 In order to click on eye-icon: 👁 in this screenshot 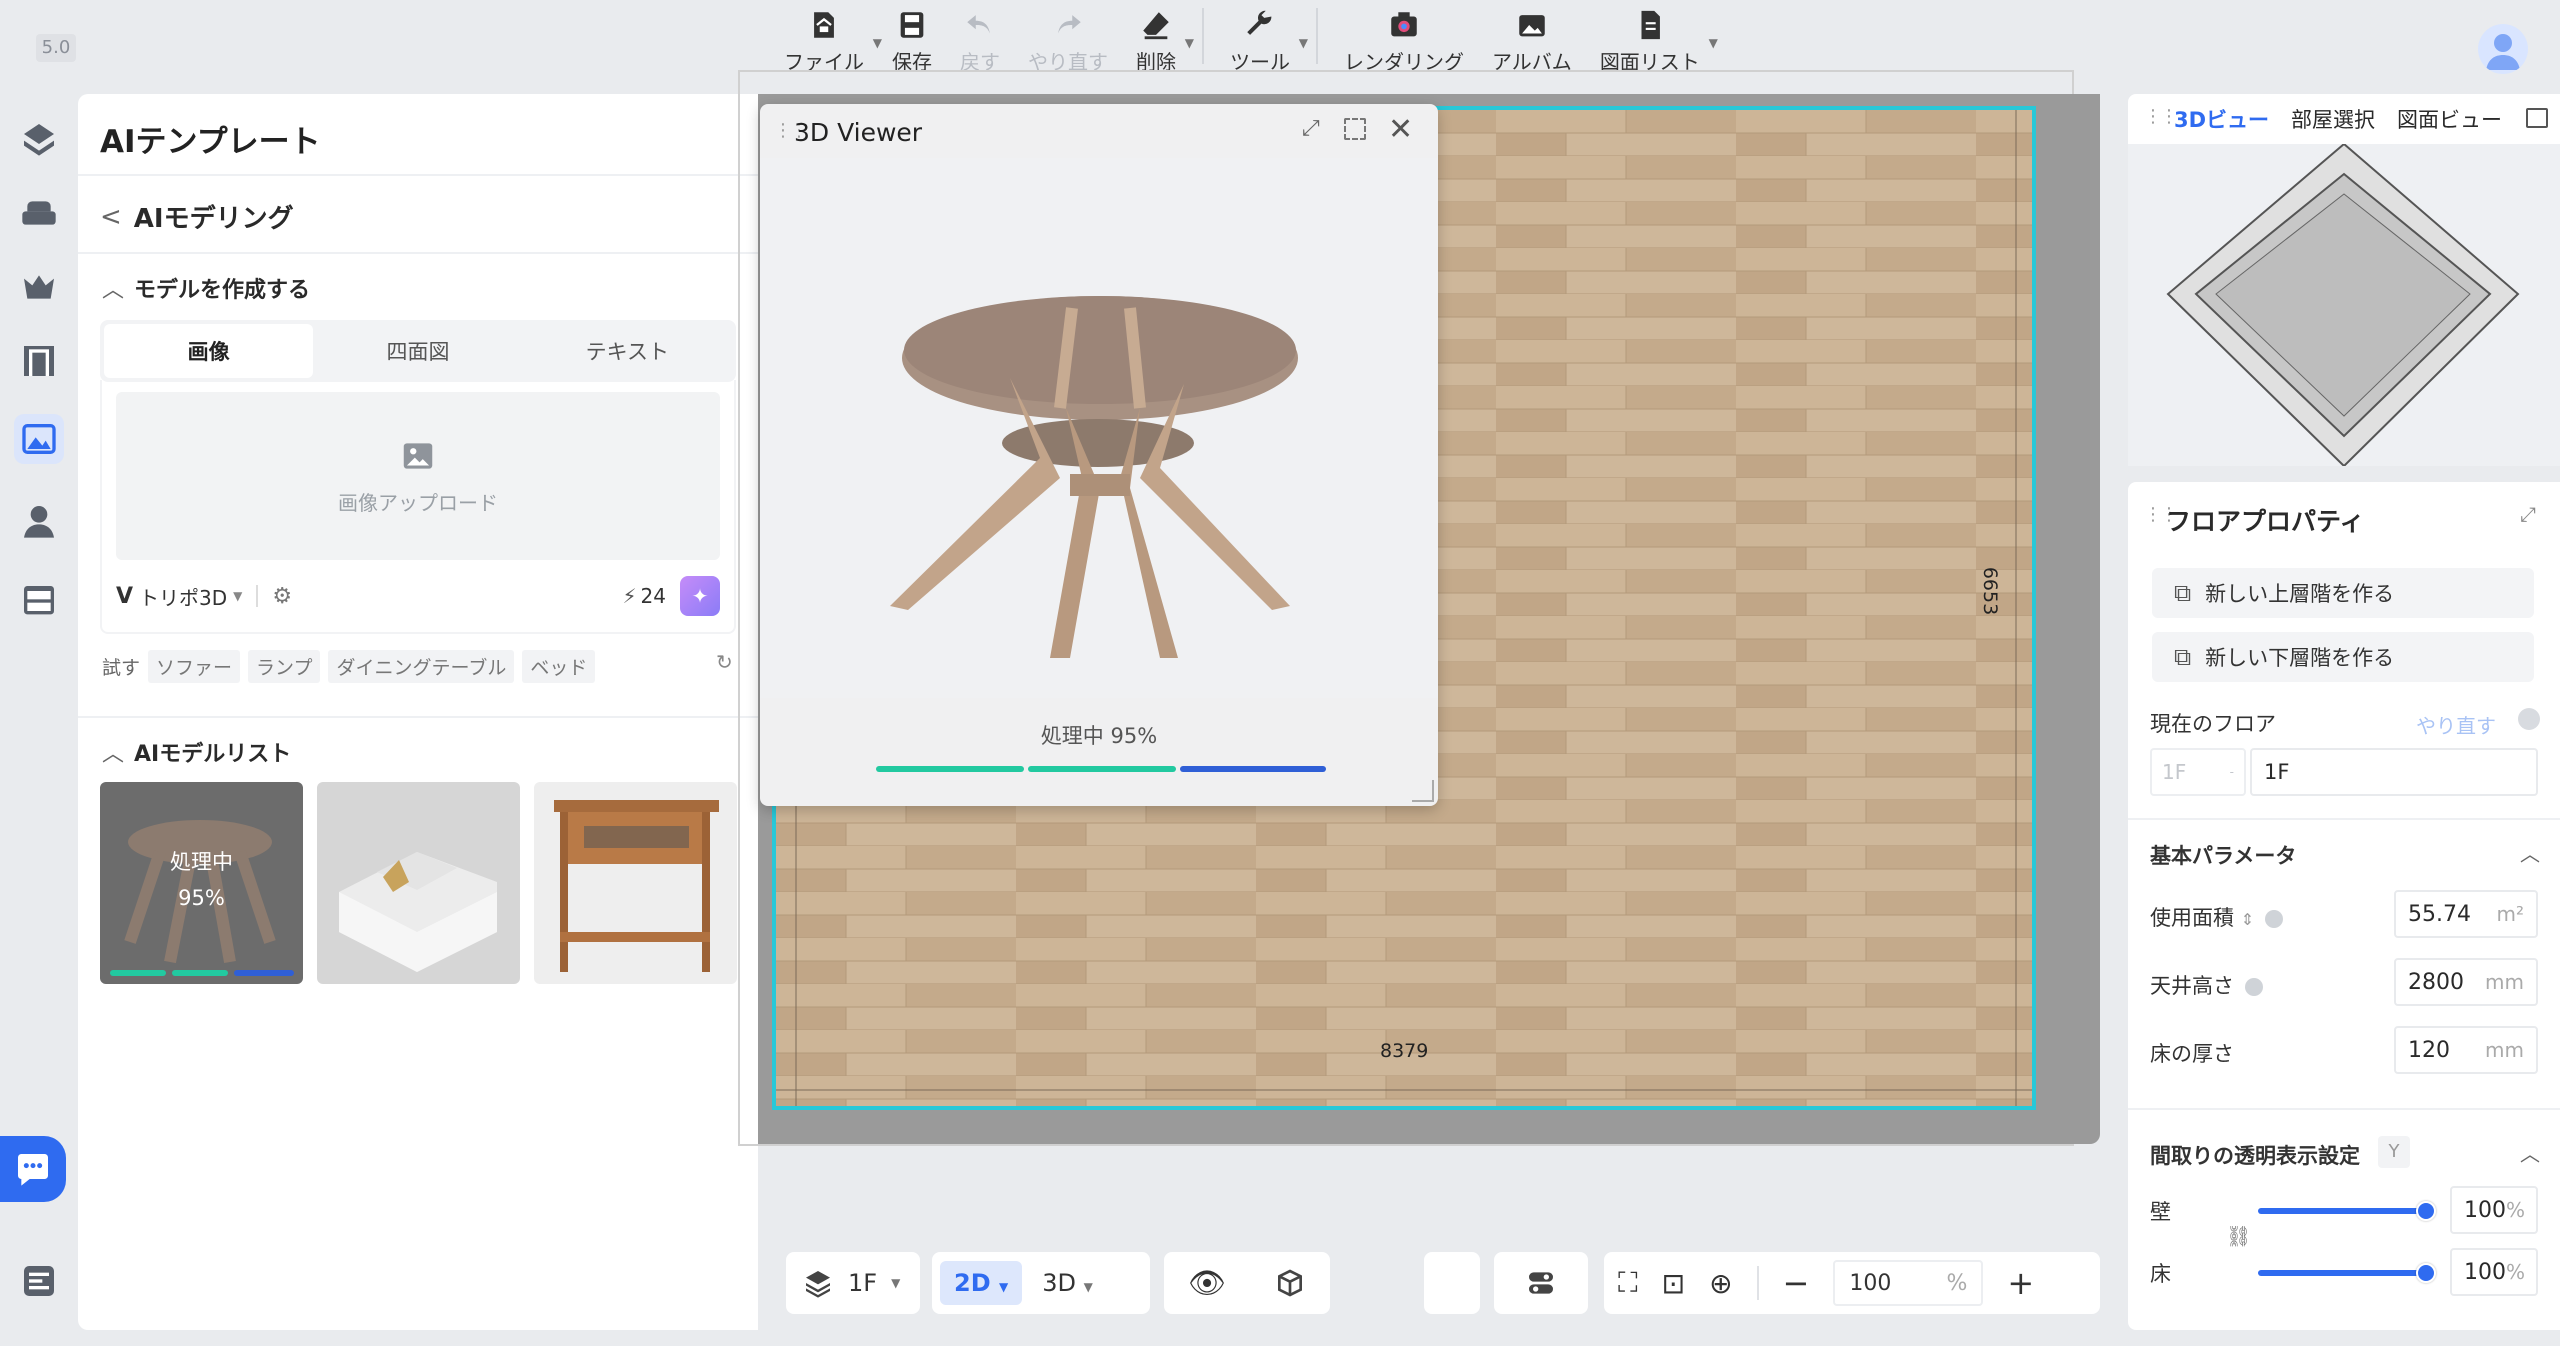, I will do `click(1207, 1283)`.